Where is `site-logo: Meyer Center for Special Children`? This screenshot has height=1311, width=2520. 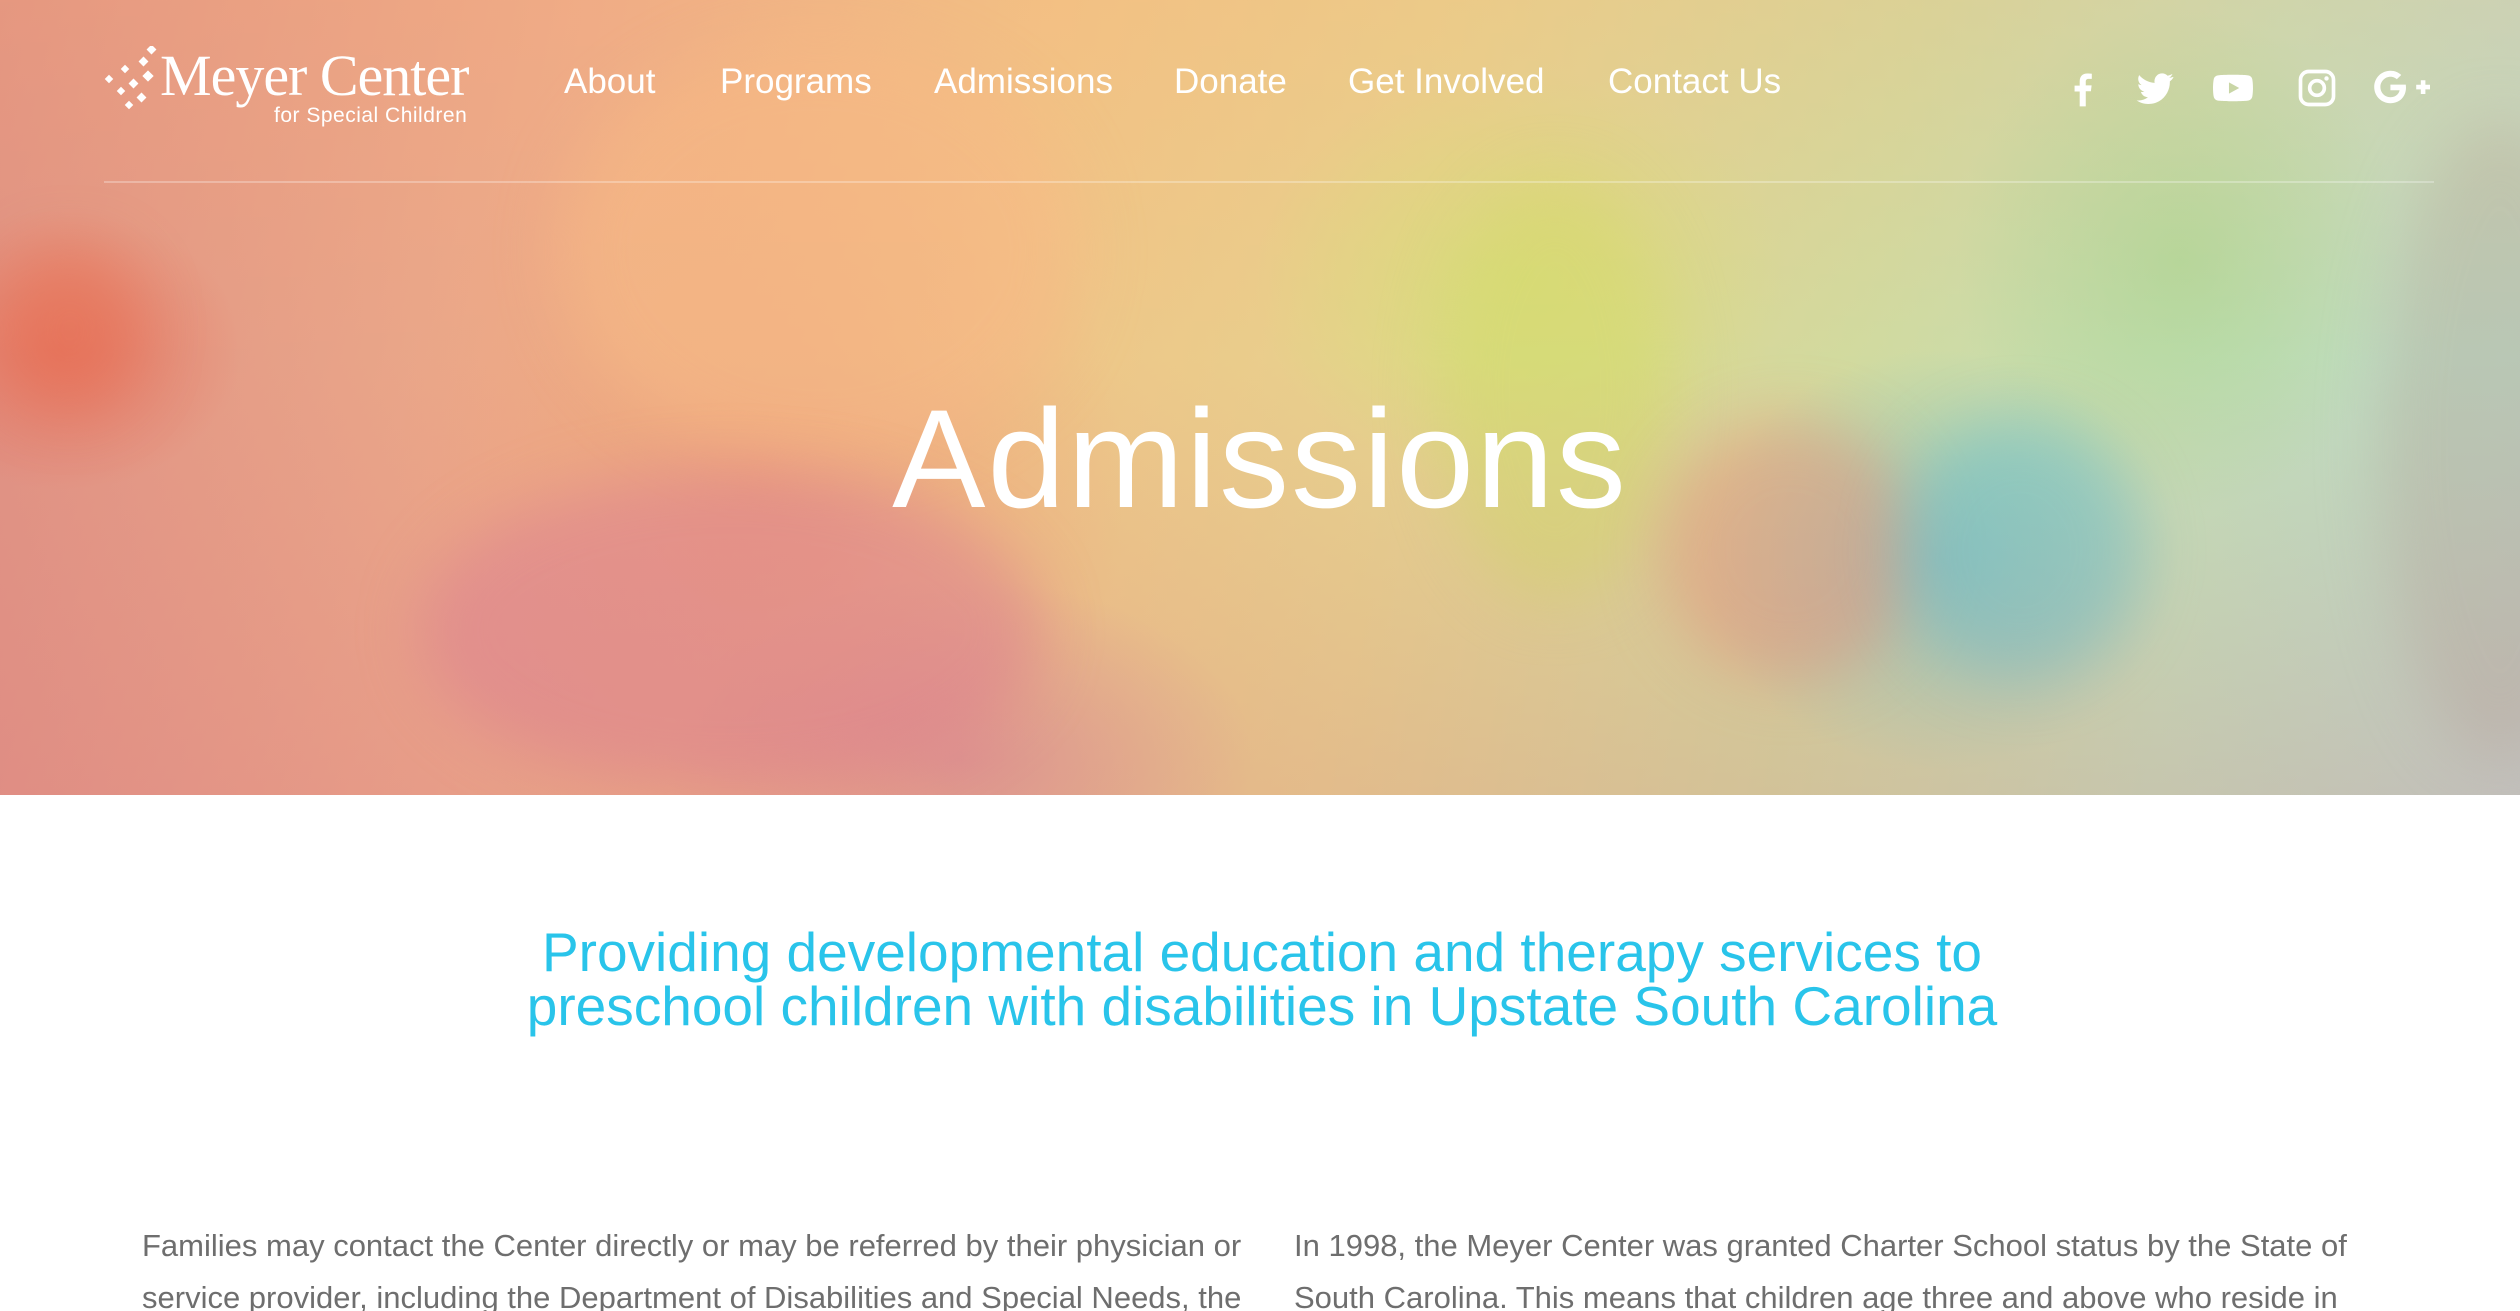
site-logo: Meyer Center for Special Children is located at coordinates (304, 87).